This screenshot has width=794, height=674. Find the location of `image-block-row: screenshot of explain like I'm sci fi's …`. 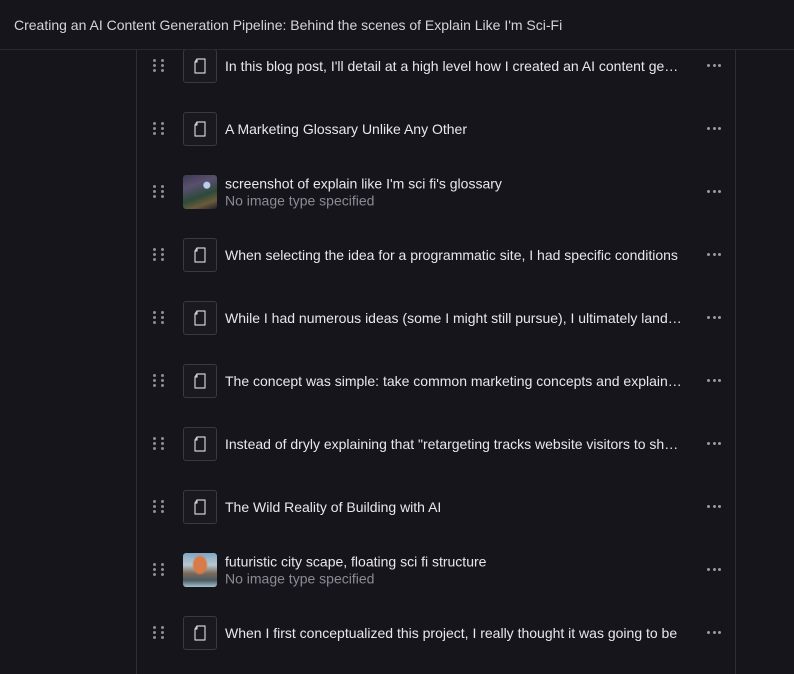

image-block-row: screenshot of explain like I'm sci fi's … is located at coordinates (436, 191).